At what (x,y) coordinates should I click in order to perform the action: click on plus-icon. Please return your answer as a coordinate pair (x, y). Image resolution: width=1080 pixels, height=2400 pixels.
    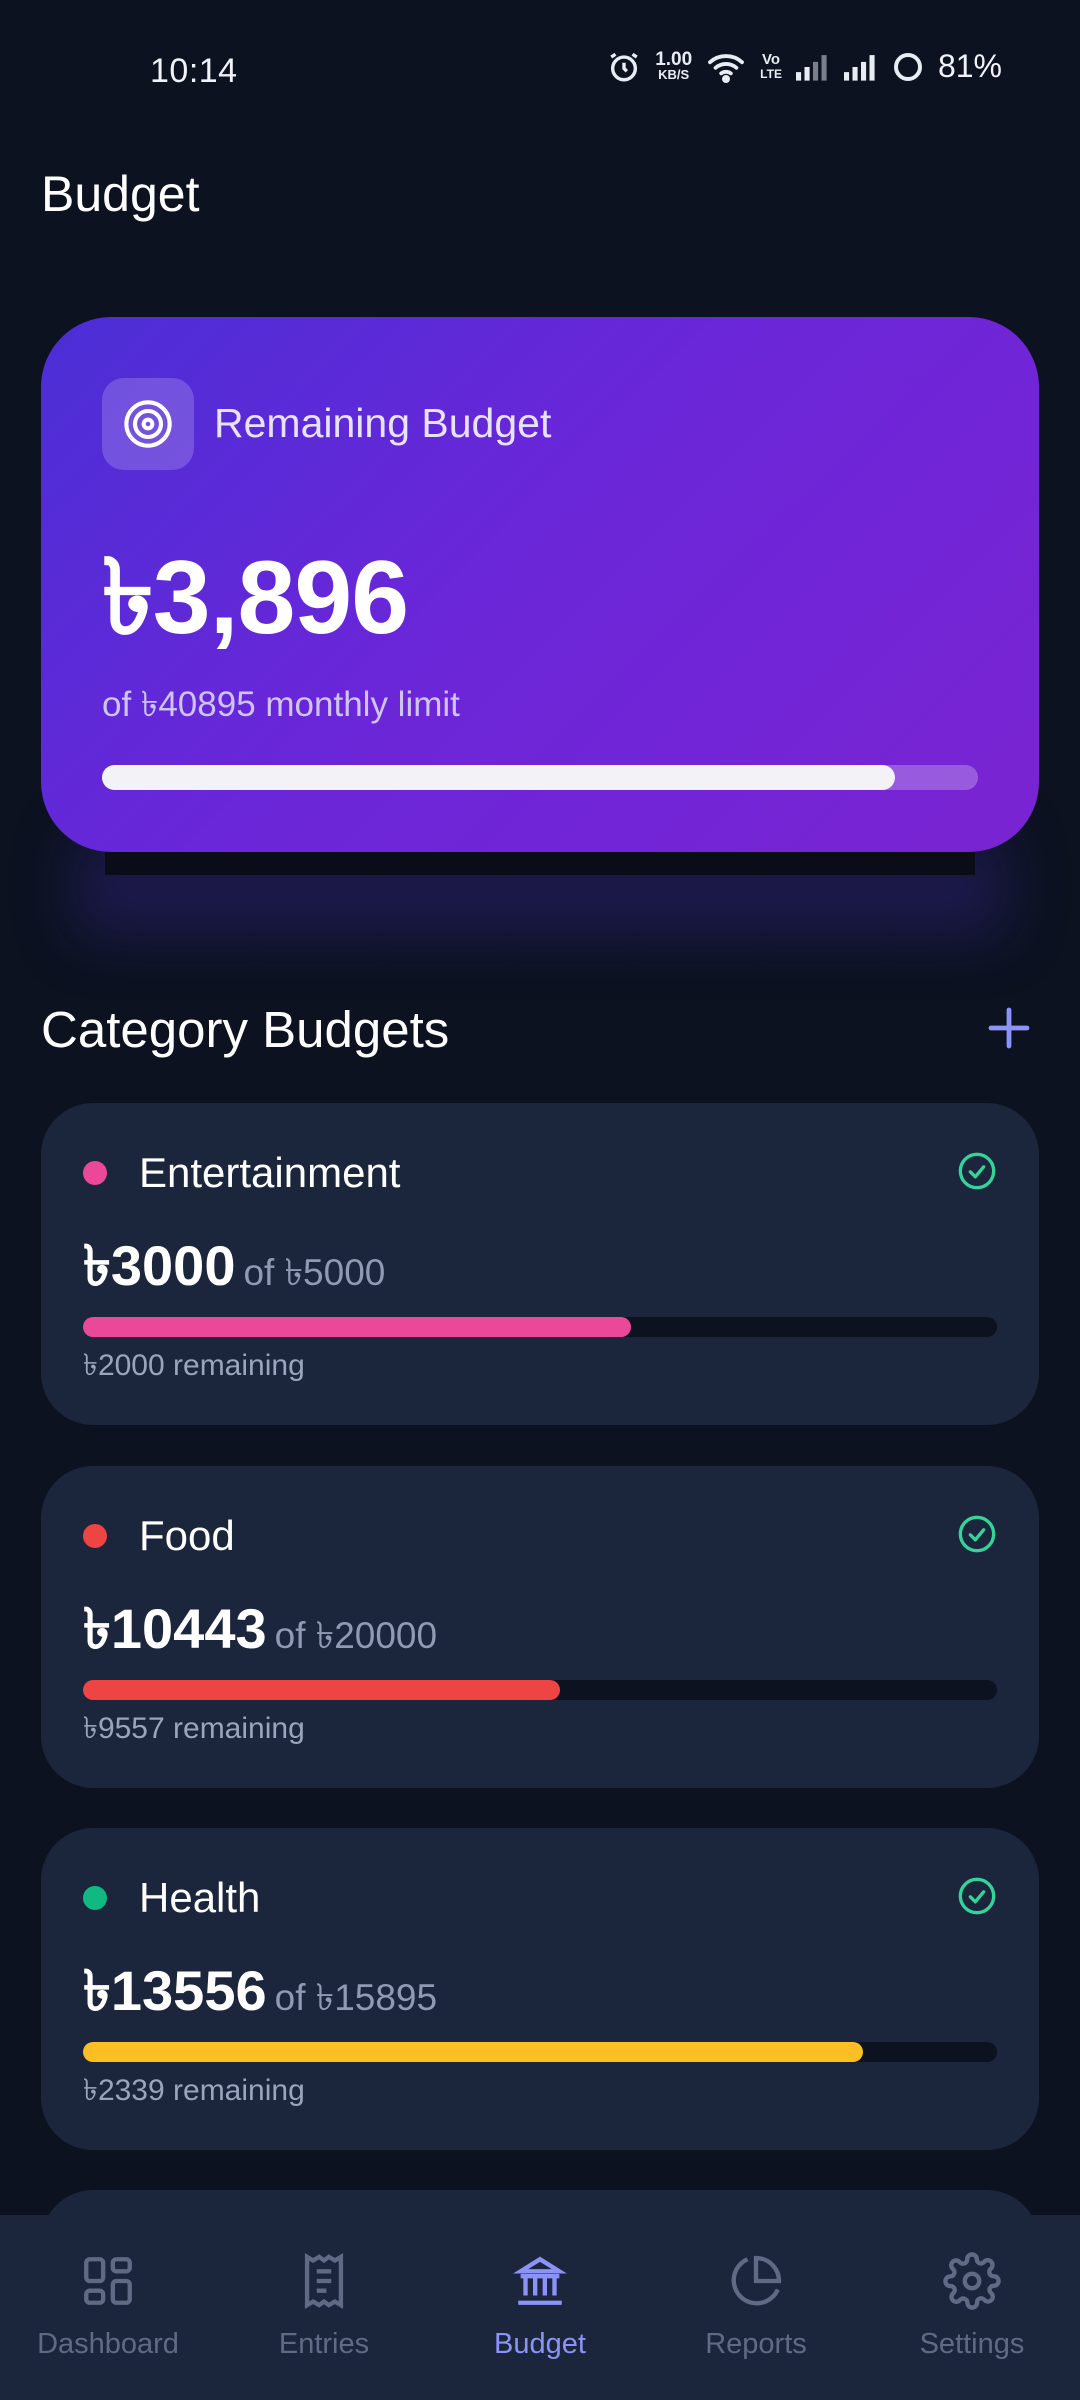
    Looking at the image, I should click on (1009, 1028).